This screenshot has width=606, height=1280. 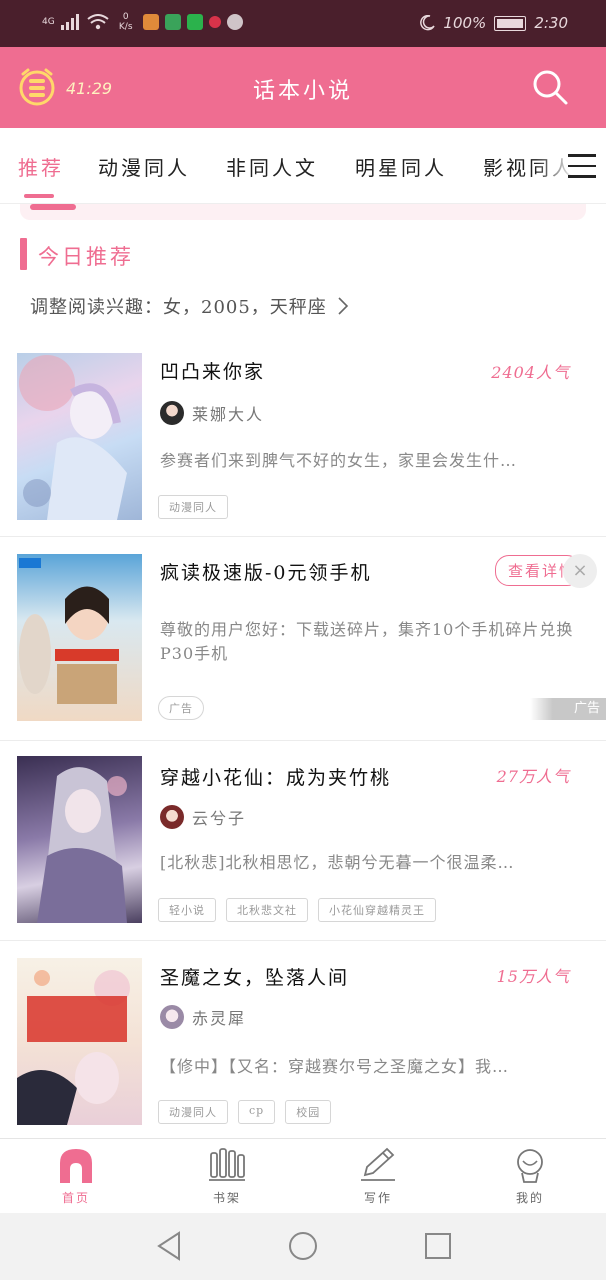 I want to click on home-icon, so click(x=76, y=1166).